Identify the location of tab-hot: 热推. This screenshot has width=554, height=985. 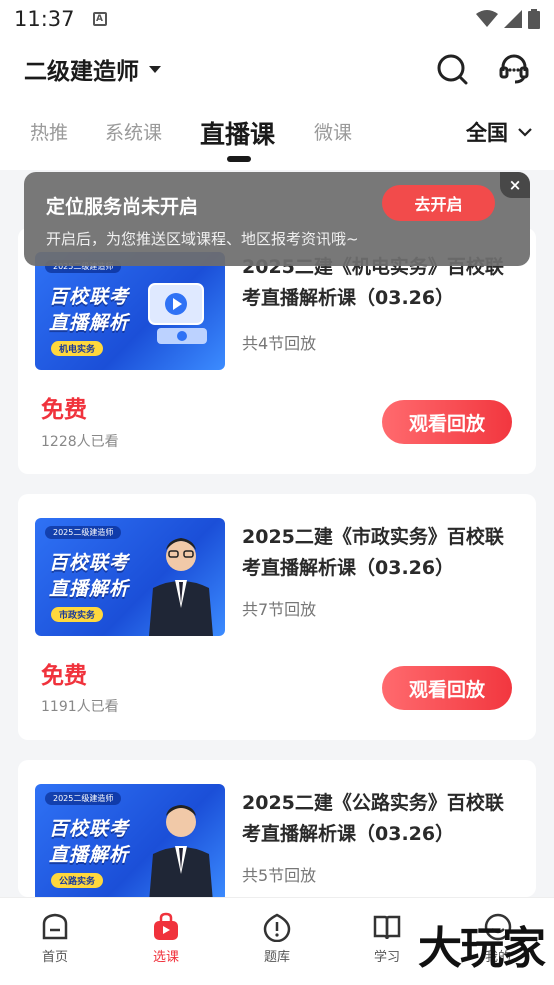
(49, 131).